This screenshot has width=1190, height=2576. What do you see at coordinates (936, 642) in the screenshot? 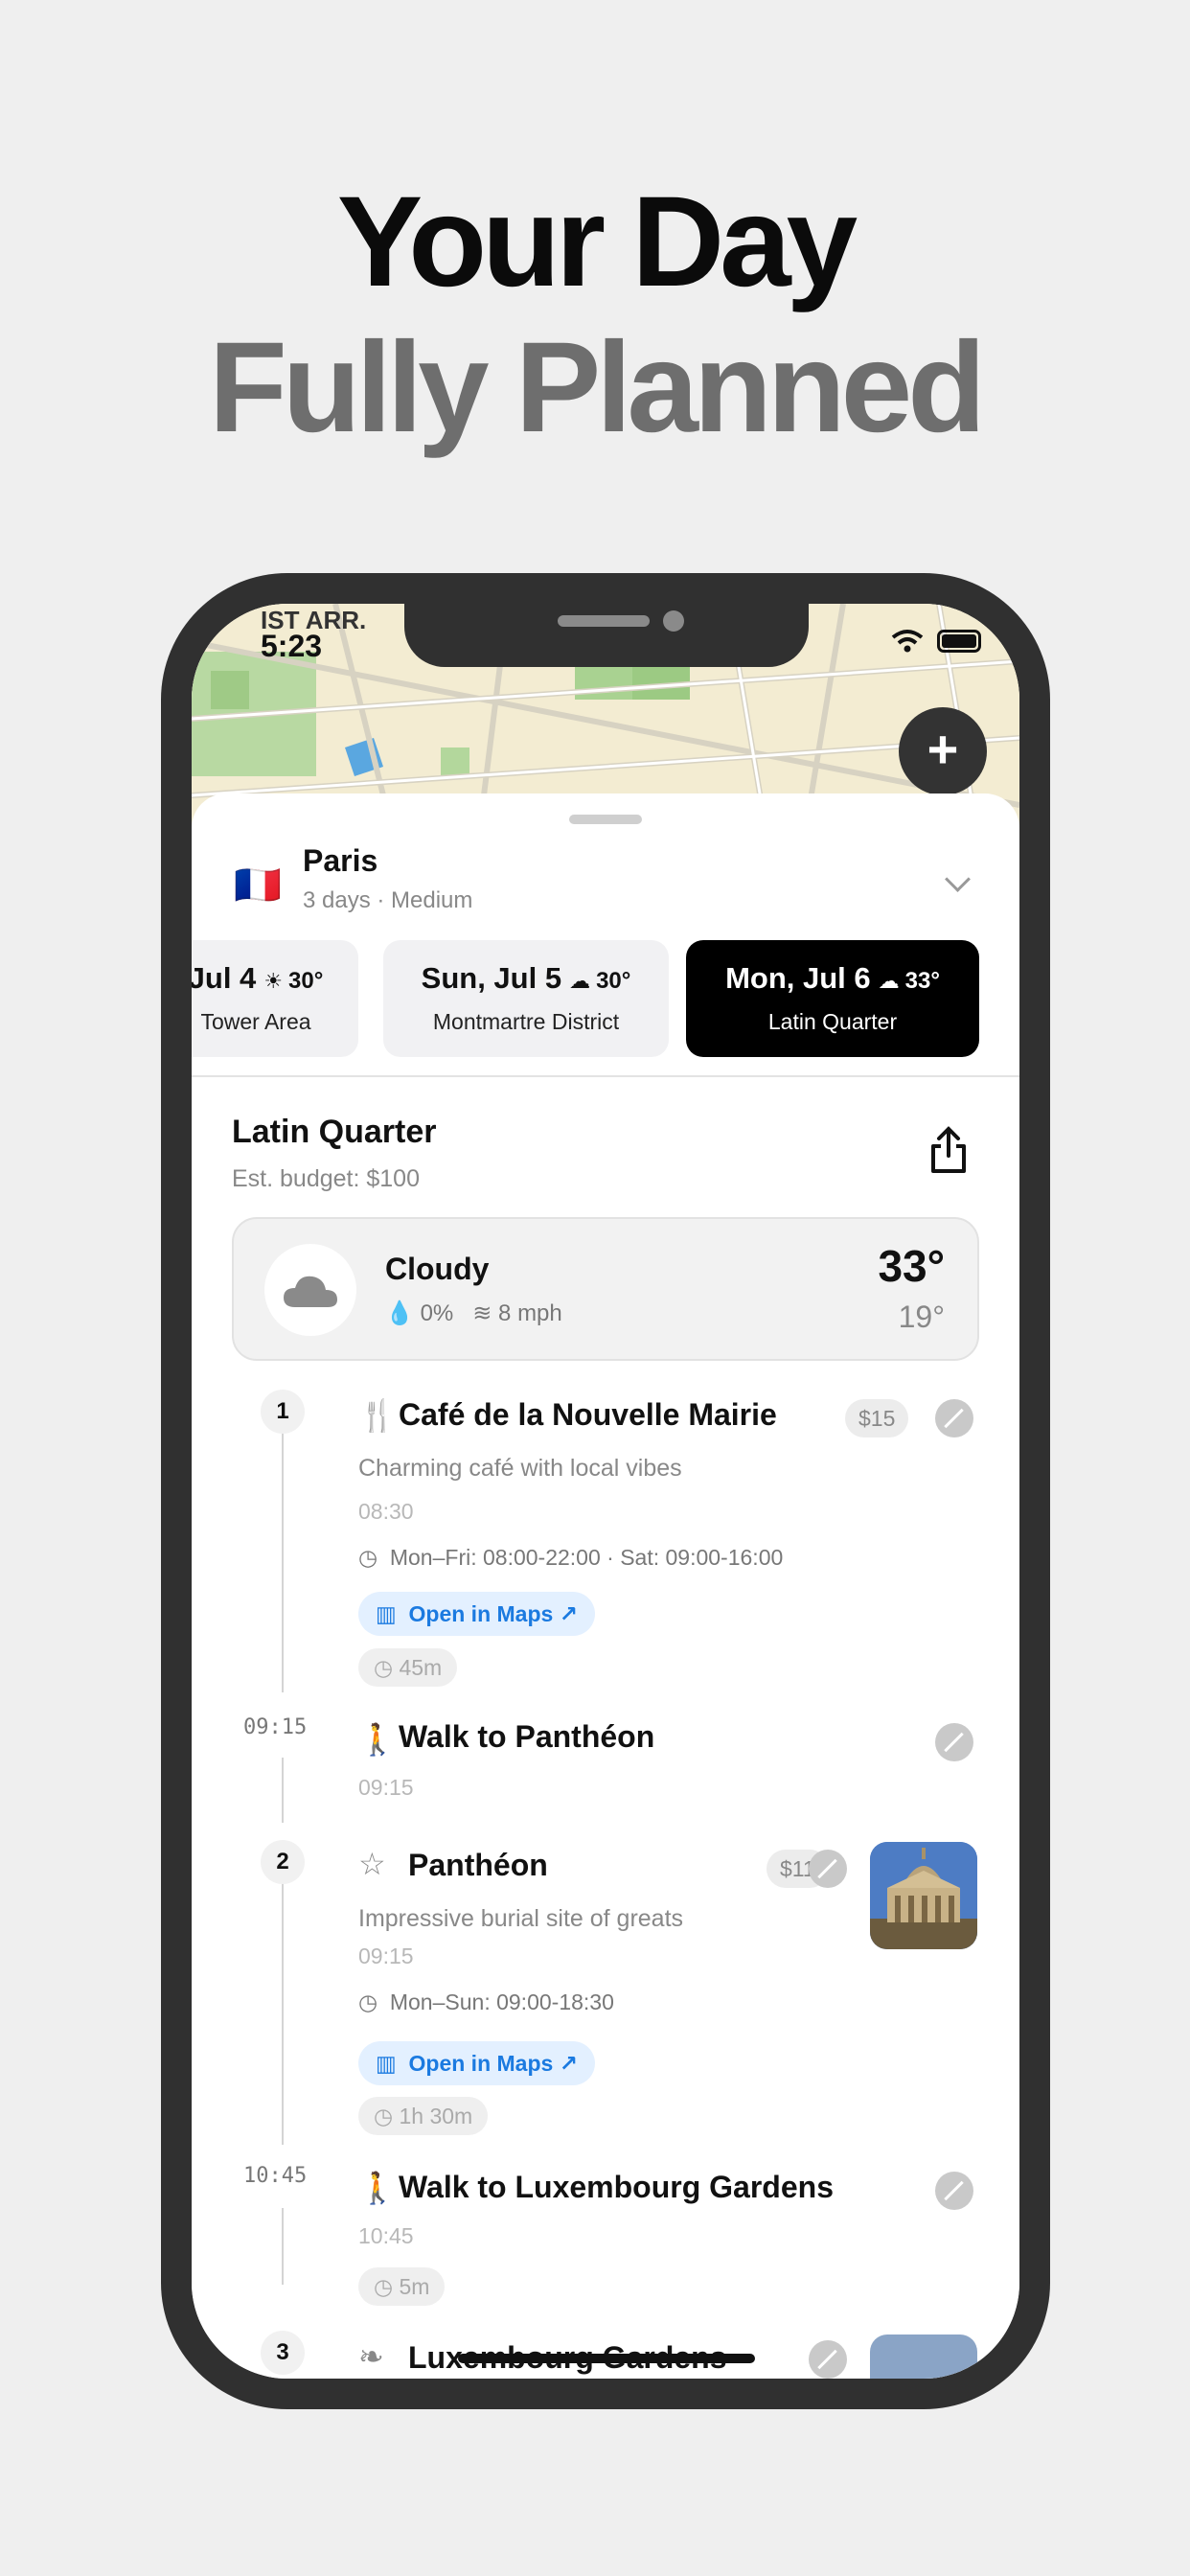
I see `status-icons` at bounding box center [936, 642].